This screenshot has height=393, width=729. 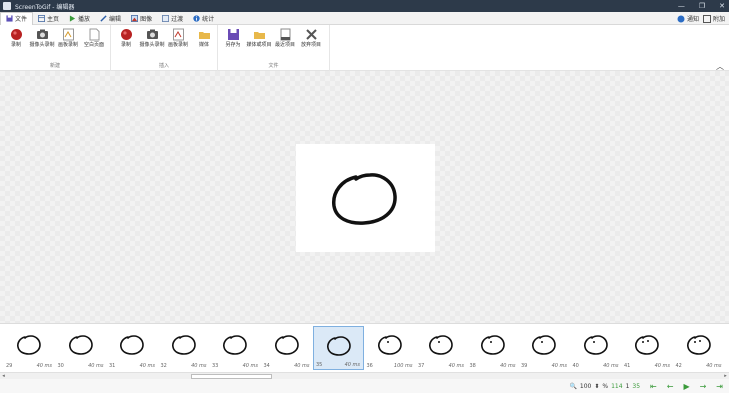 I want to click on frame-thumbnail: 32 40 ms, so click(x=184, y=348).